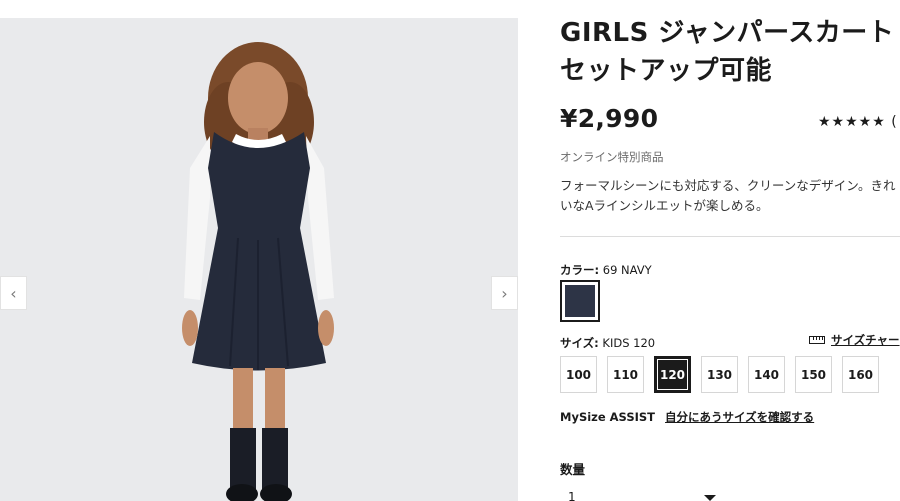 This screenshot has height=501, width=900. Describe the element at coordinates (640, 494) in the screenshot. I see `quantity-select: 1` at that location.